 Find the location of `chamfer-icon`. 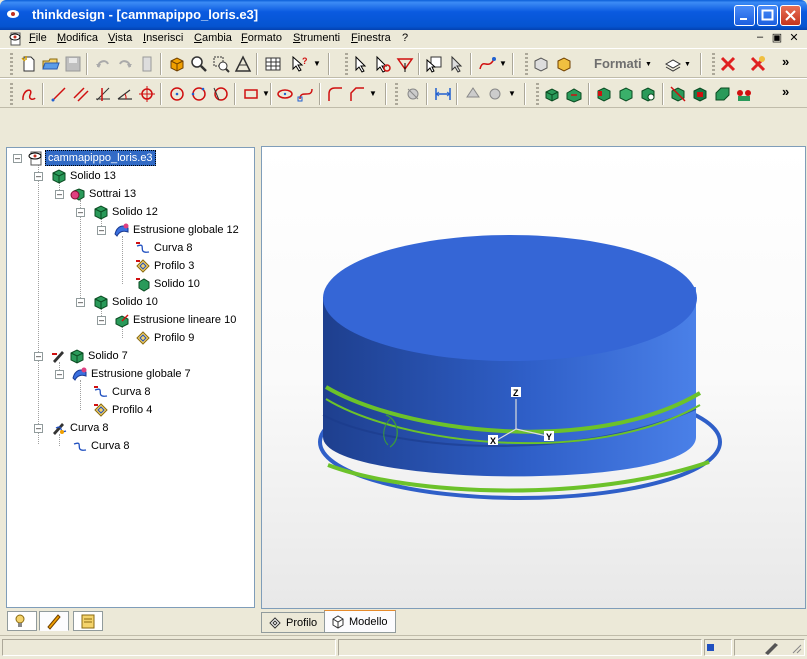

chamfer-icon is located at coordinates (357, 94).